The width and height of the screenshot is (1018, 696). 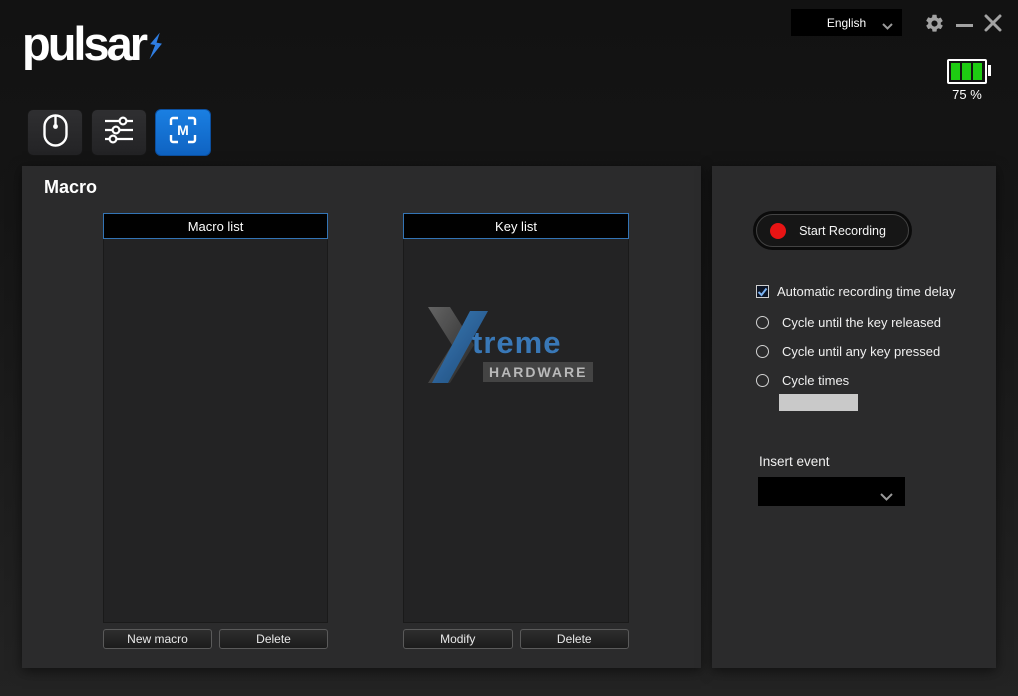 I want to click on key-list-column: Key list treme HARDWARE Modify Delete, so click(x=516, y=431).